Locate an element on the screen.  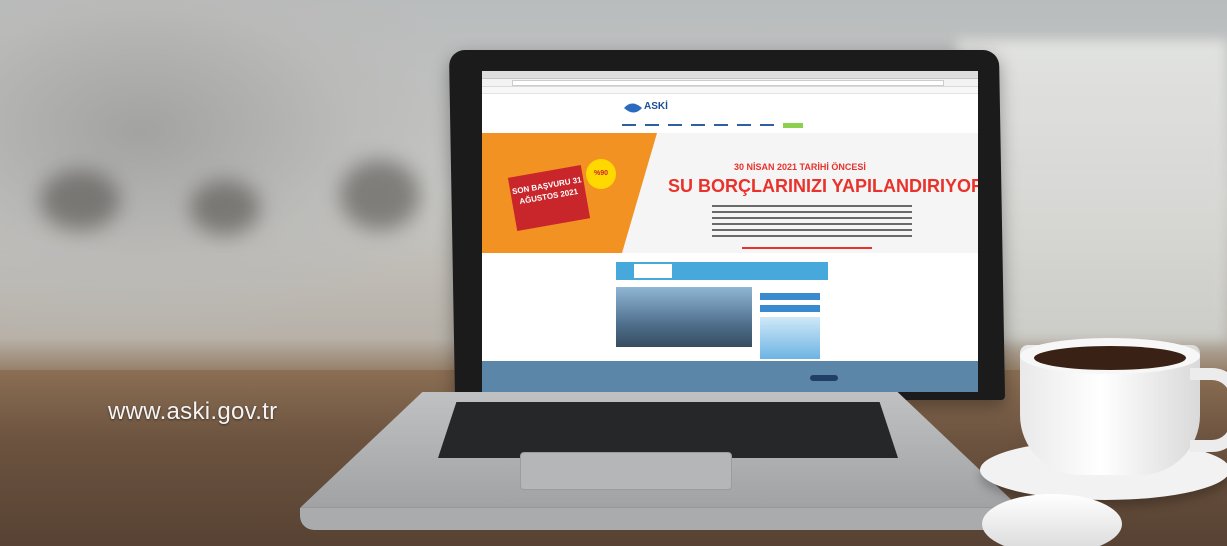
news-caption is located at coordinates (684, 354).